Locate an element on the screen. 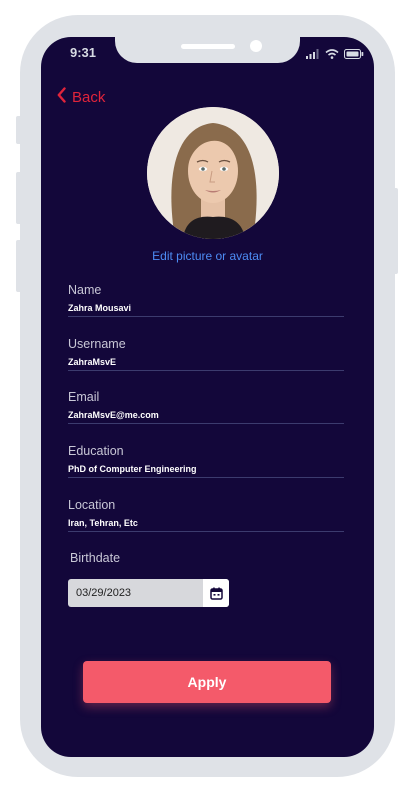 The image size is (417, 788). status-icons is located at coordinates (335, 55).